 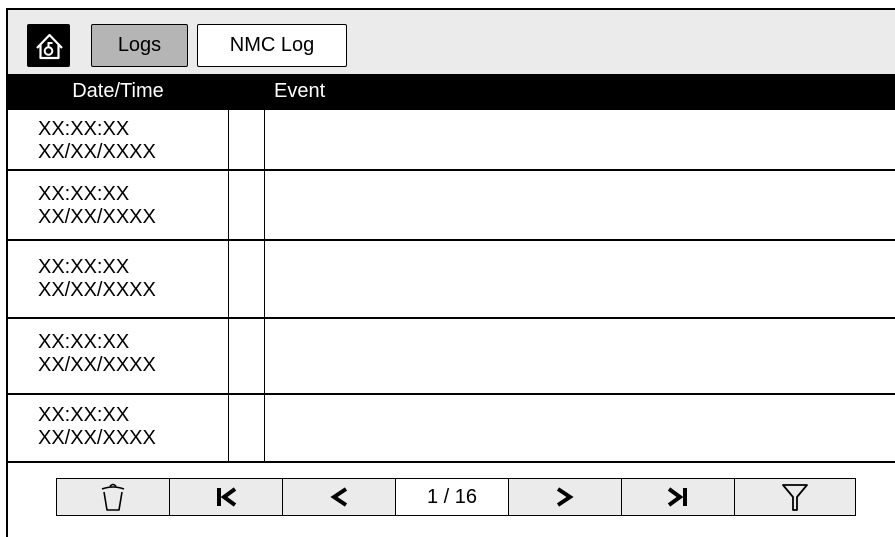 I want to click on previous-page-button, so click(x=339, y=497).